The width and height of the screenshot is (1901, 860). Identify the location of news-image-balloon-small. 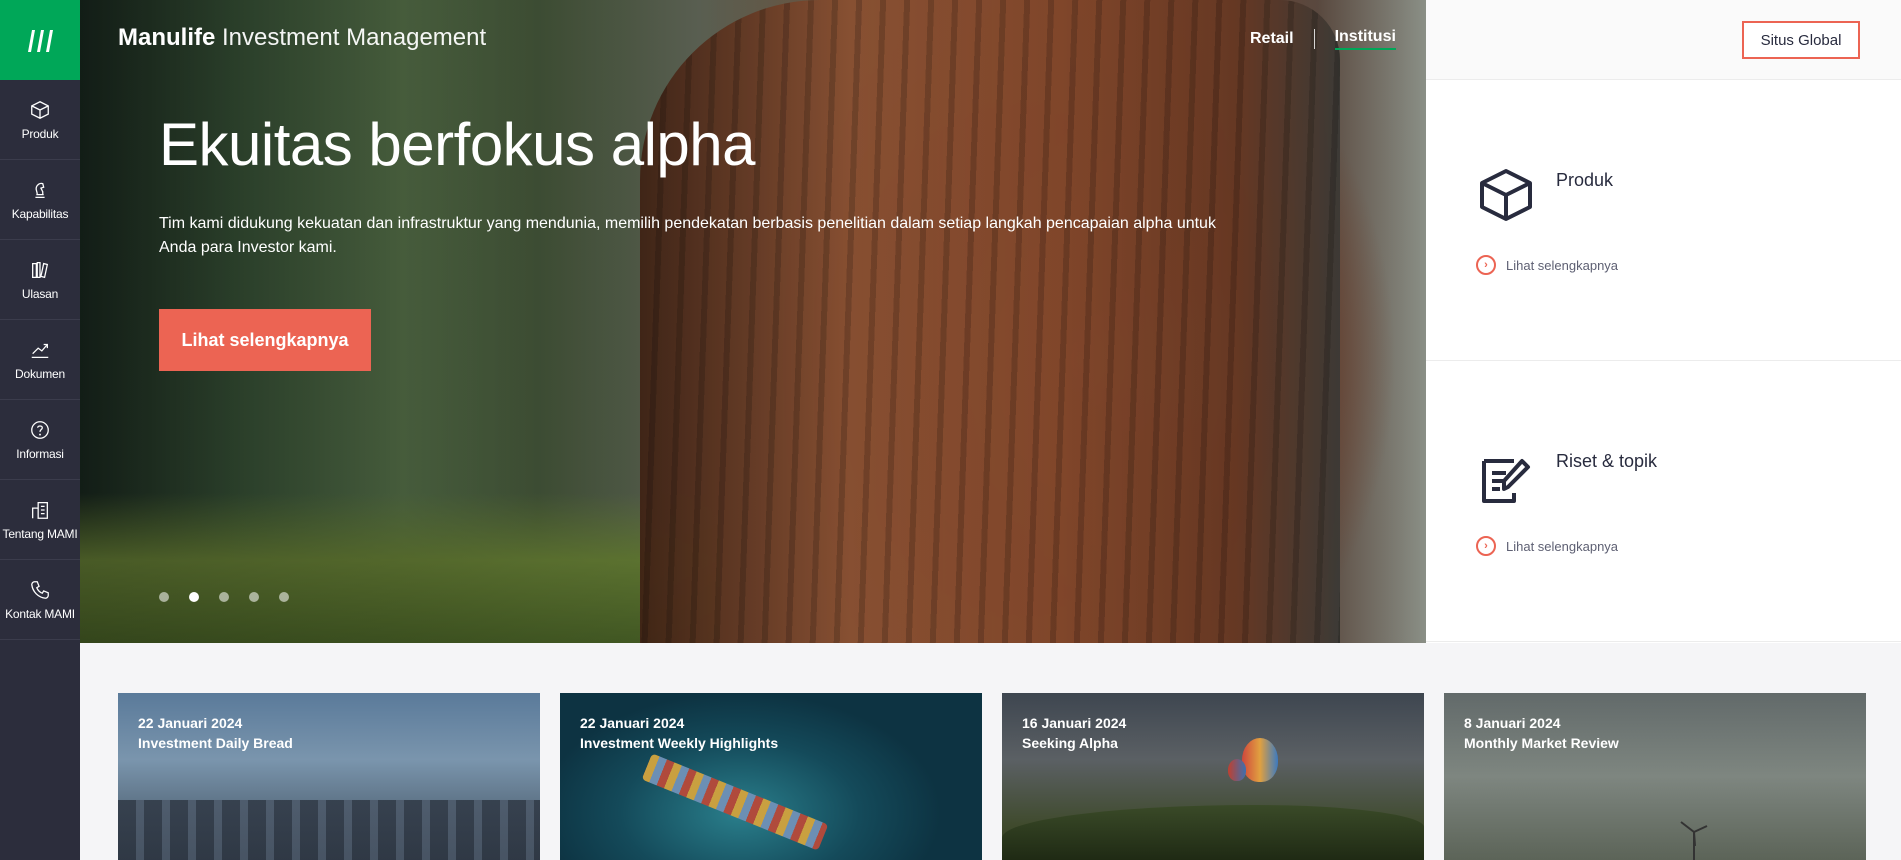
(1237, 770).